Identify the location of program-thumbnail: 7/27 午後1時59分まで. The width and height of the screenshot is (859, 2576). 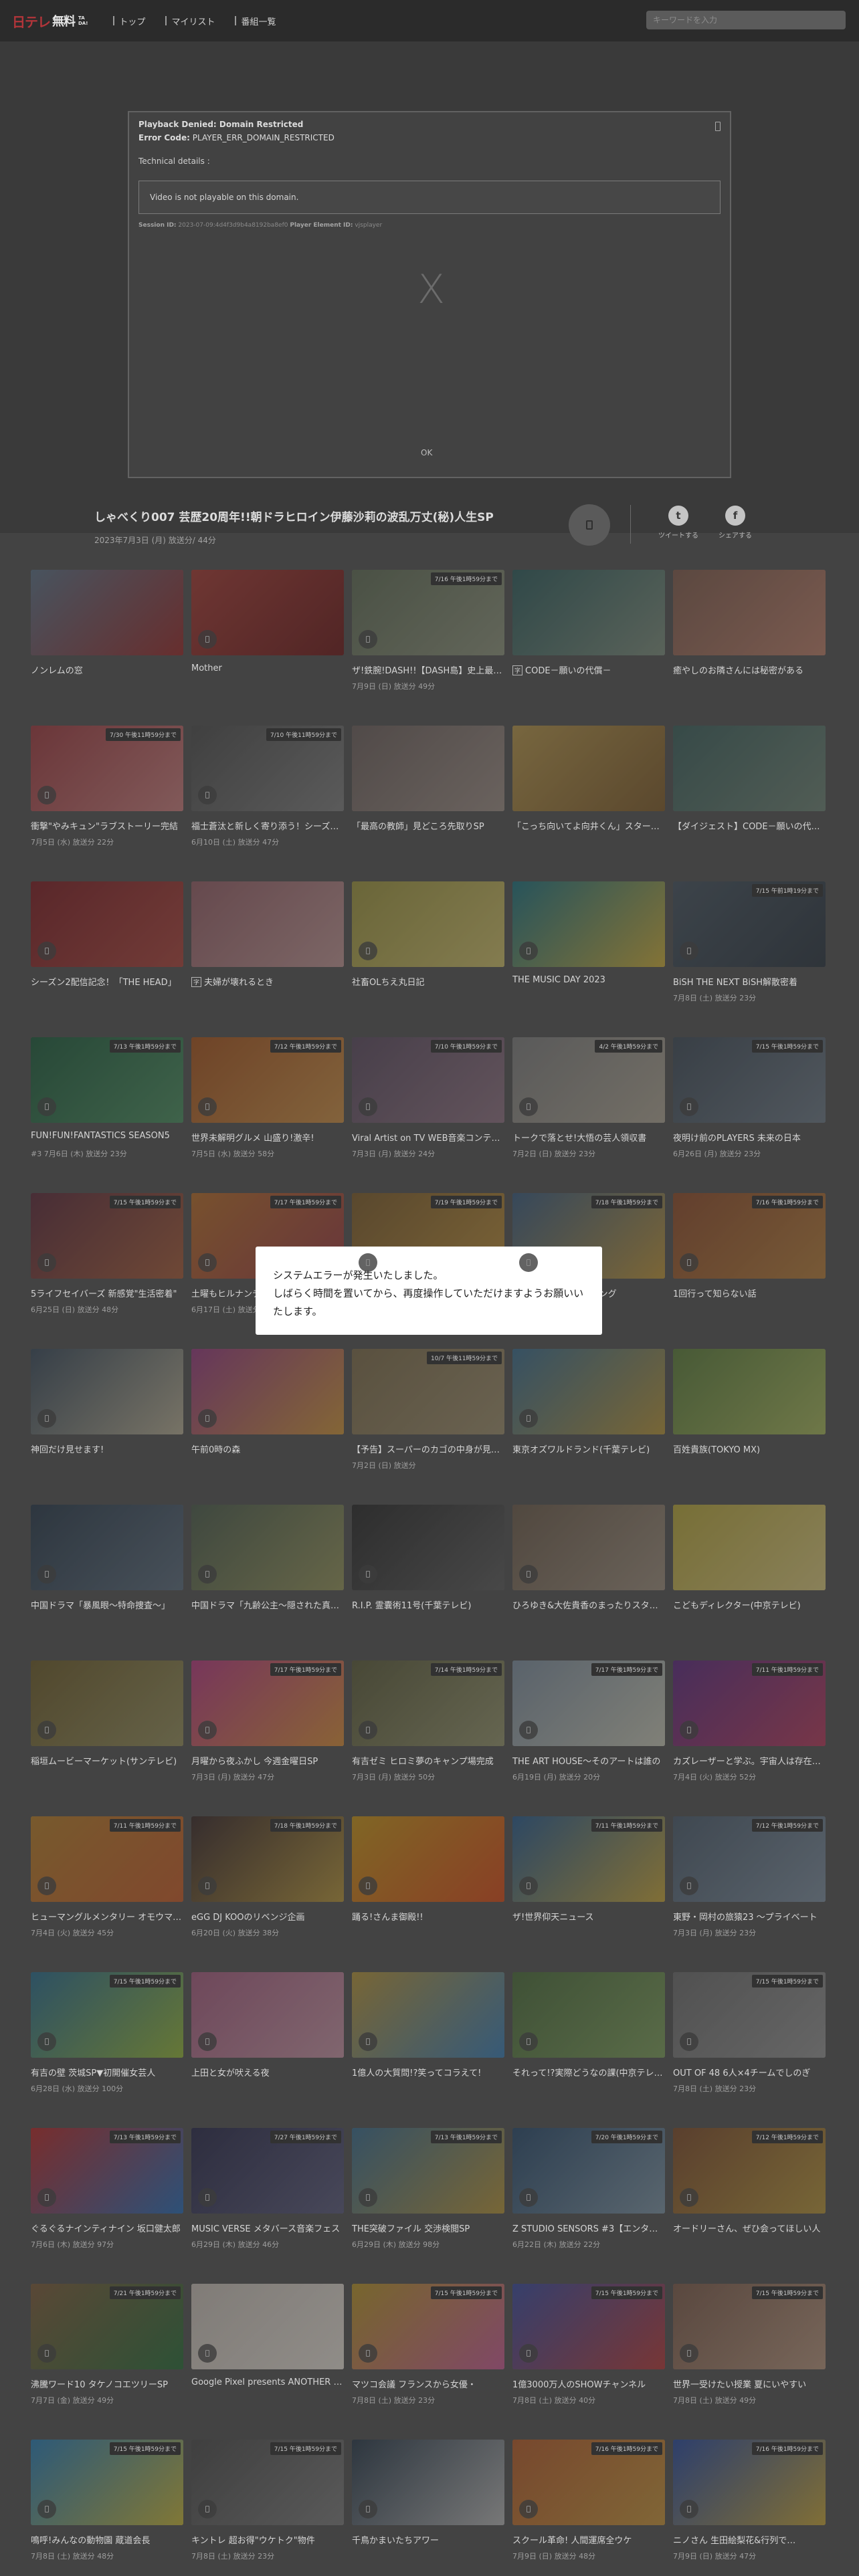
(267, 2171).